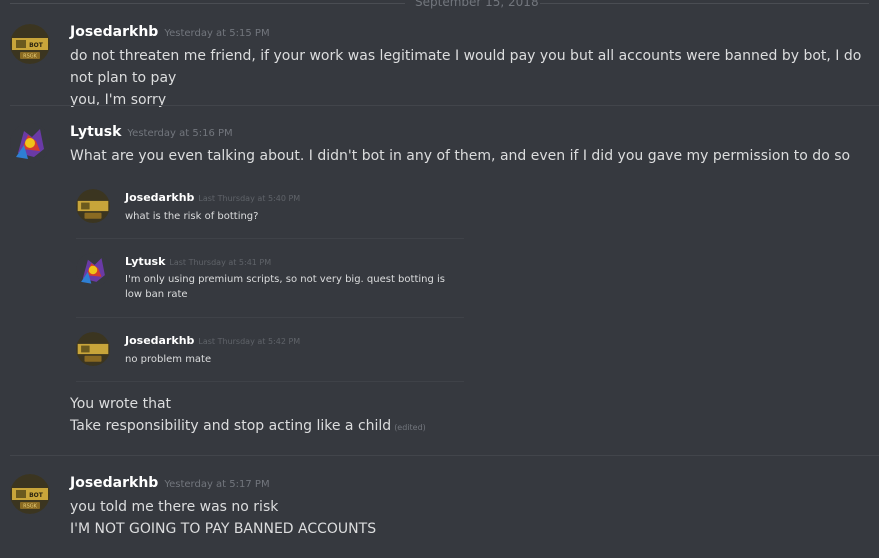 This screenshot has width=879, height=558. I want to click on quote-username: Josedarkhb Last Thursday at 5:40 PM, so click(212, 197).